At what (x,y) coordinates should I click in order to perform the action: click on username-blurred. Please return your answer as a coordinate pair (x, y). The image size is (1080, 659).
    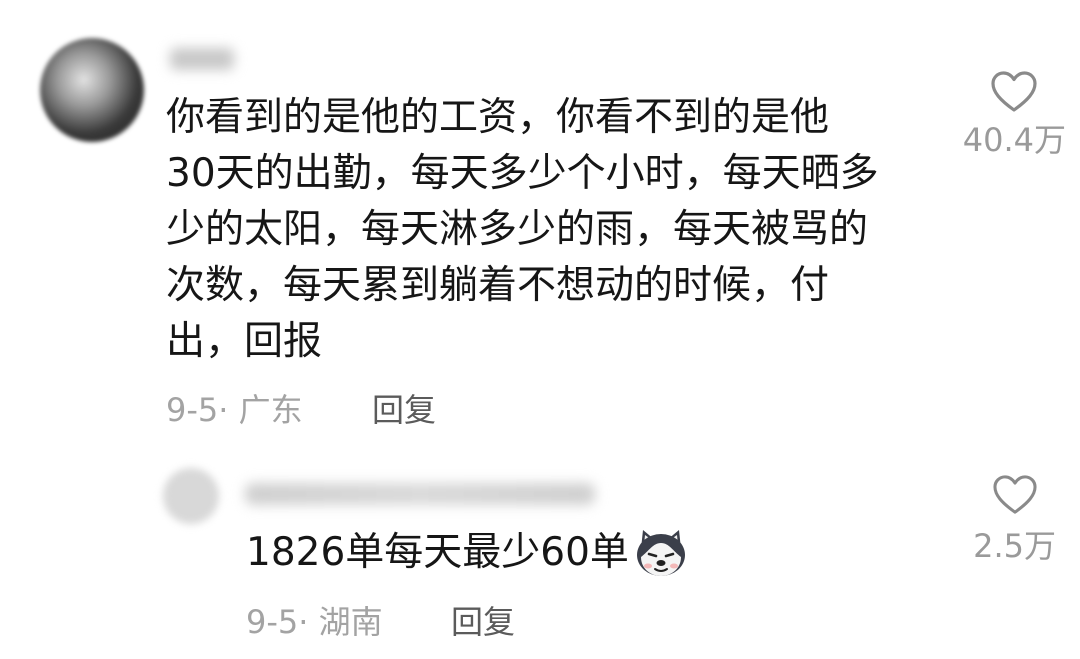
    Looking at the image, I should click on (202, 59).